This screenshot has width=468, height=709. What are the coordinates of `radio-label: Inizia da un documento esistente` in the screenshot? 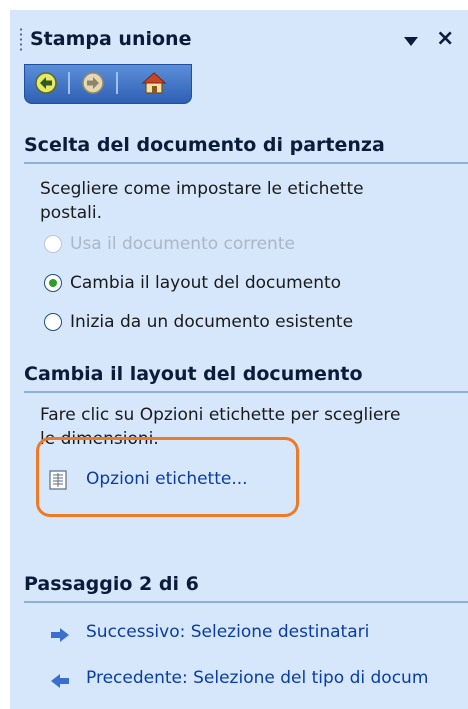 It's located at (211, 322).